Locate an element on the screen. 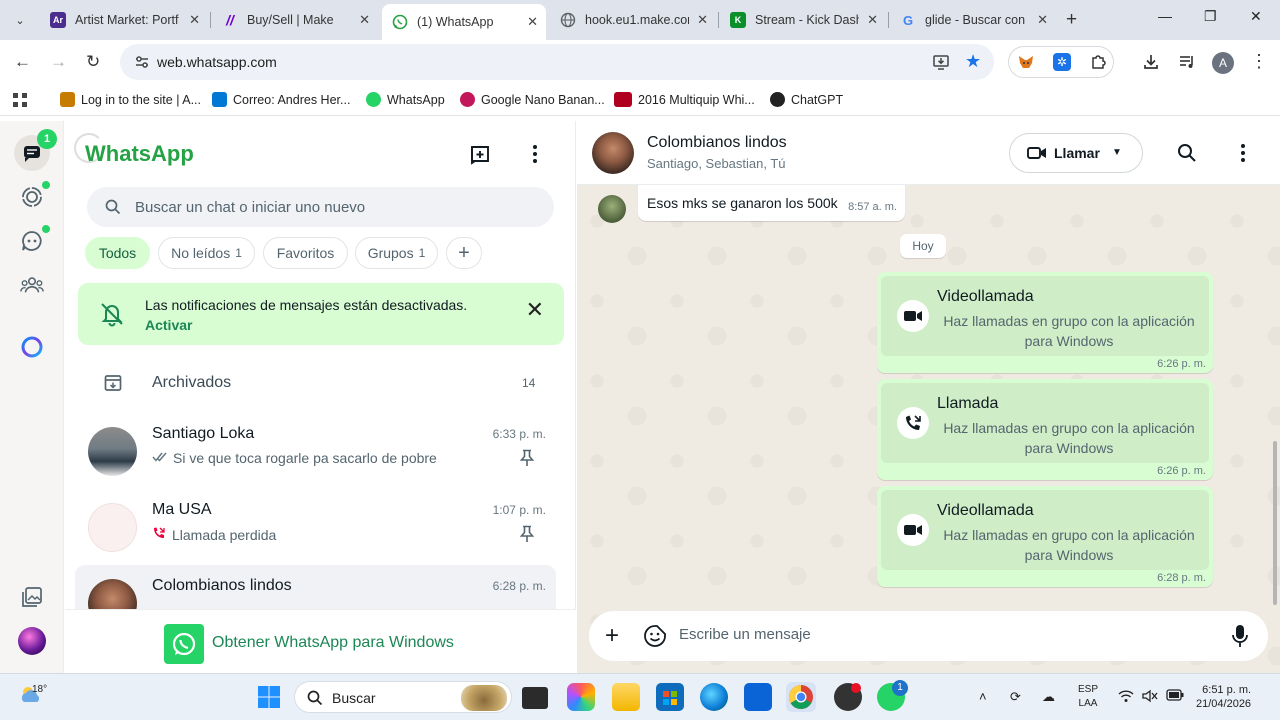 The width and height of the screenshot is (1280, 720). download-icon is located at coordinates (1151, 64).